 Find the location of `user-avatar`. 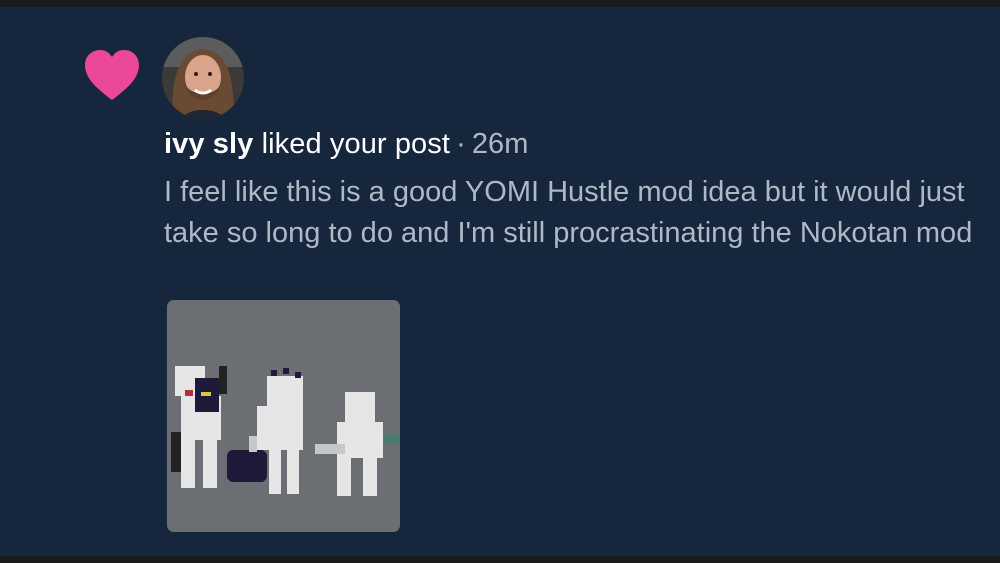

user-avatar is located at coordinates (203, 78).